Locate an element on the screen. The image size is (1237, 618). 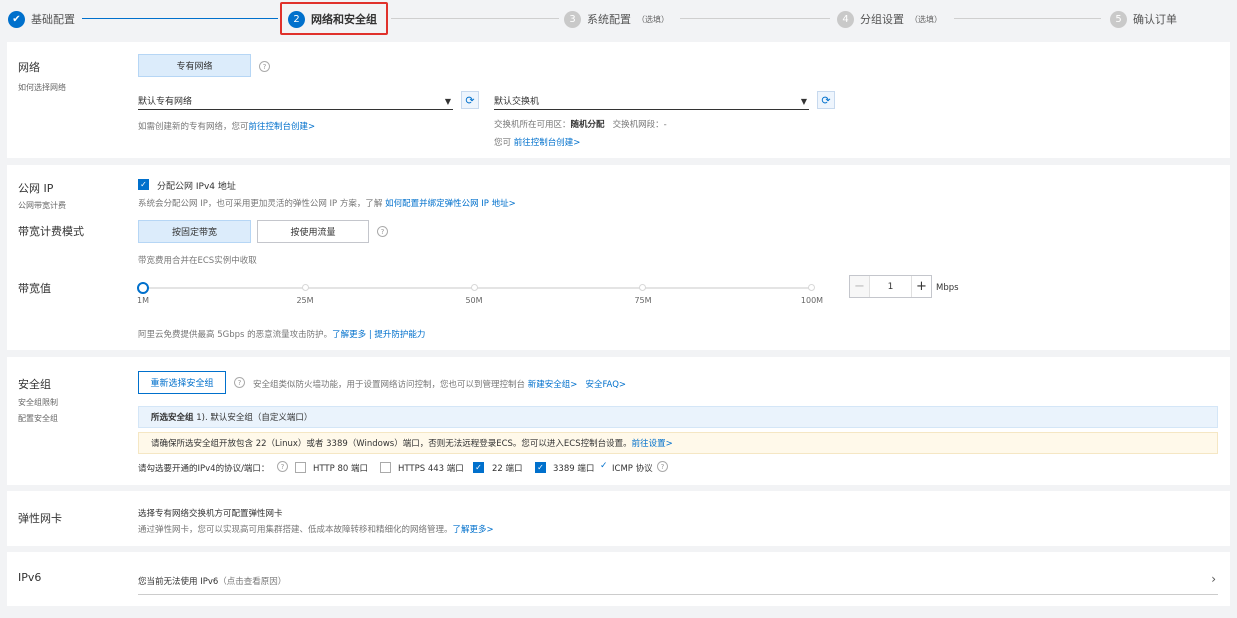
step-number: 5 is located at coordinates (1118, 19).